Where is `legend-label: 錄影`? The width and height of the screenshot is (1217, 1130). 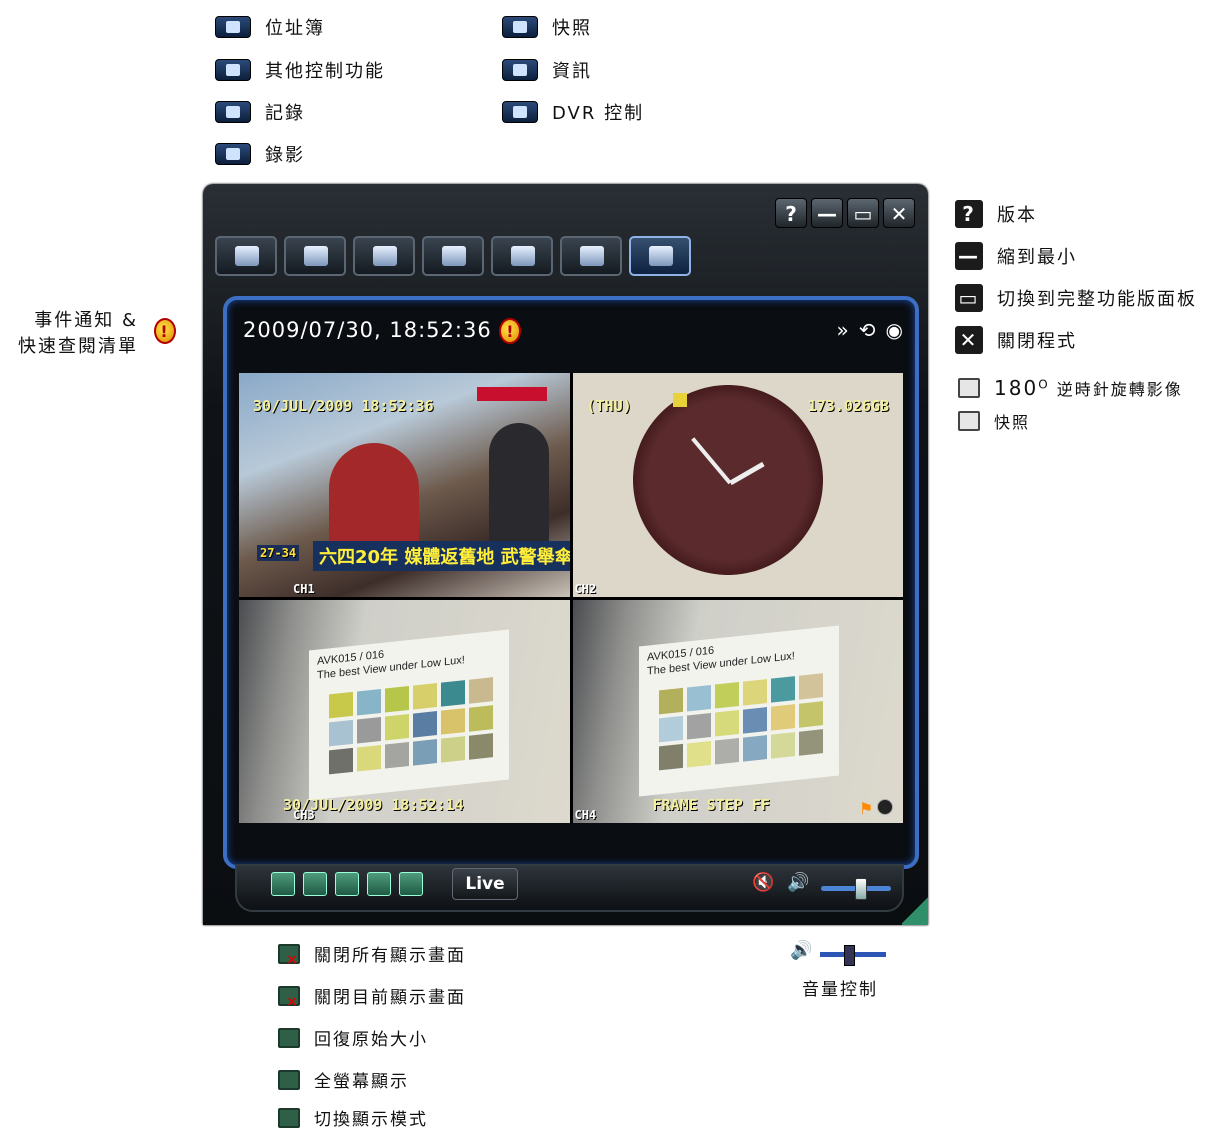 legend-label: 錄影 is located at coordinates (285, 155).